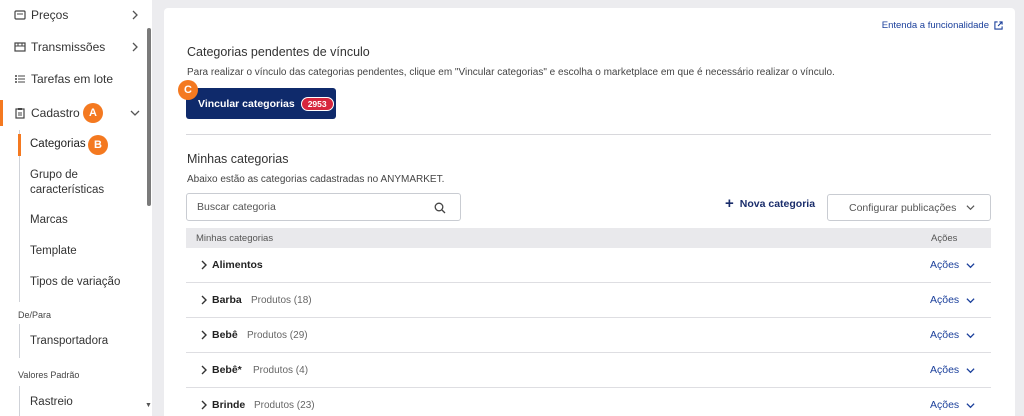  Describe the element at coordinates (19, 145) in the screenshot. I see `submenu-active-indicator` at that location.